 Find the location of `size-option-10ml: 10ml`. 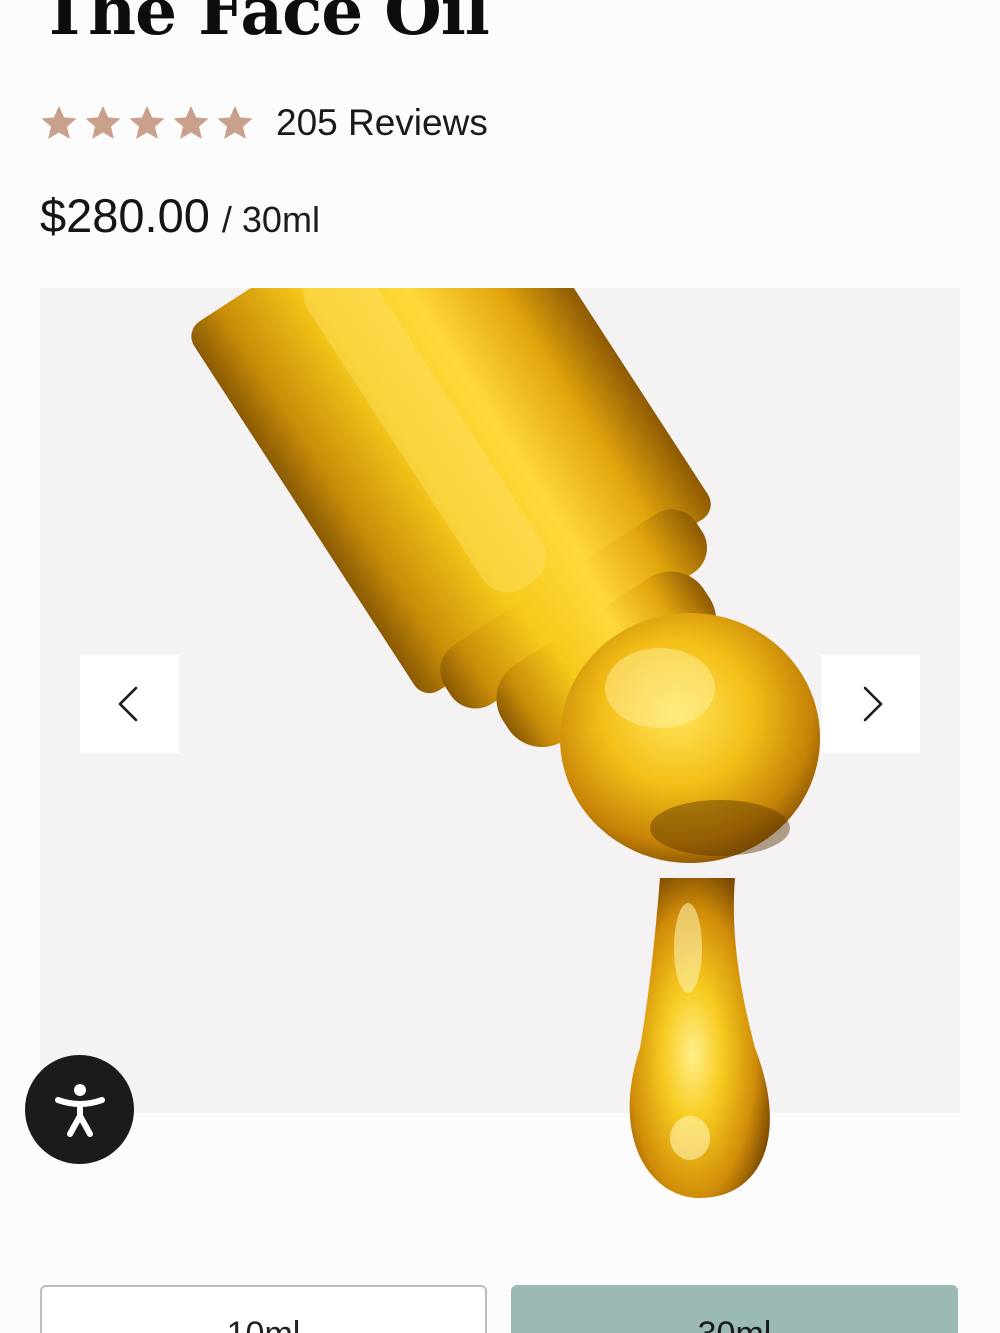

size-option-10ml: 10ml is located at coordinates (263, 1309).